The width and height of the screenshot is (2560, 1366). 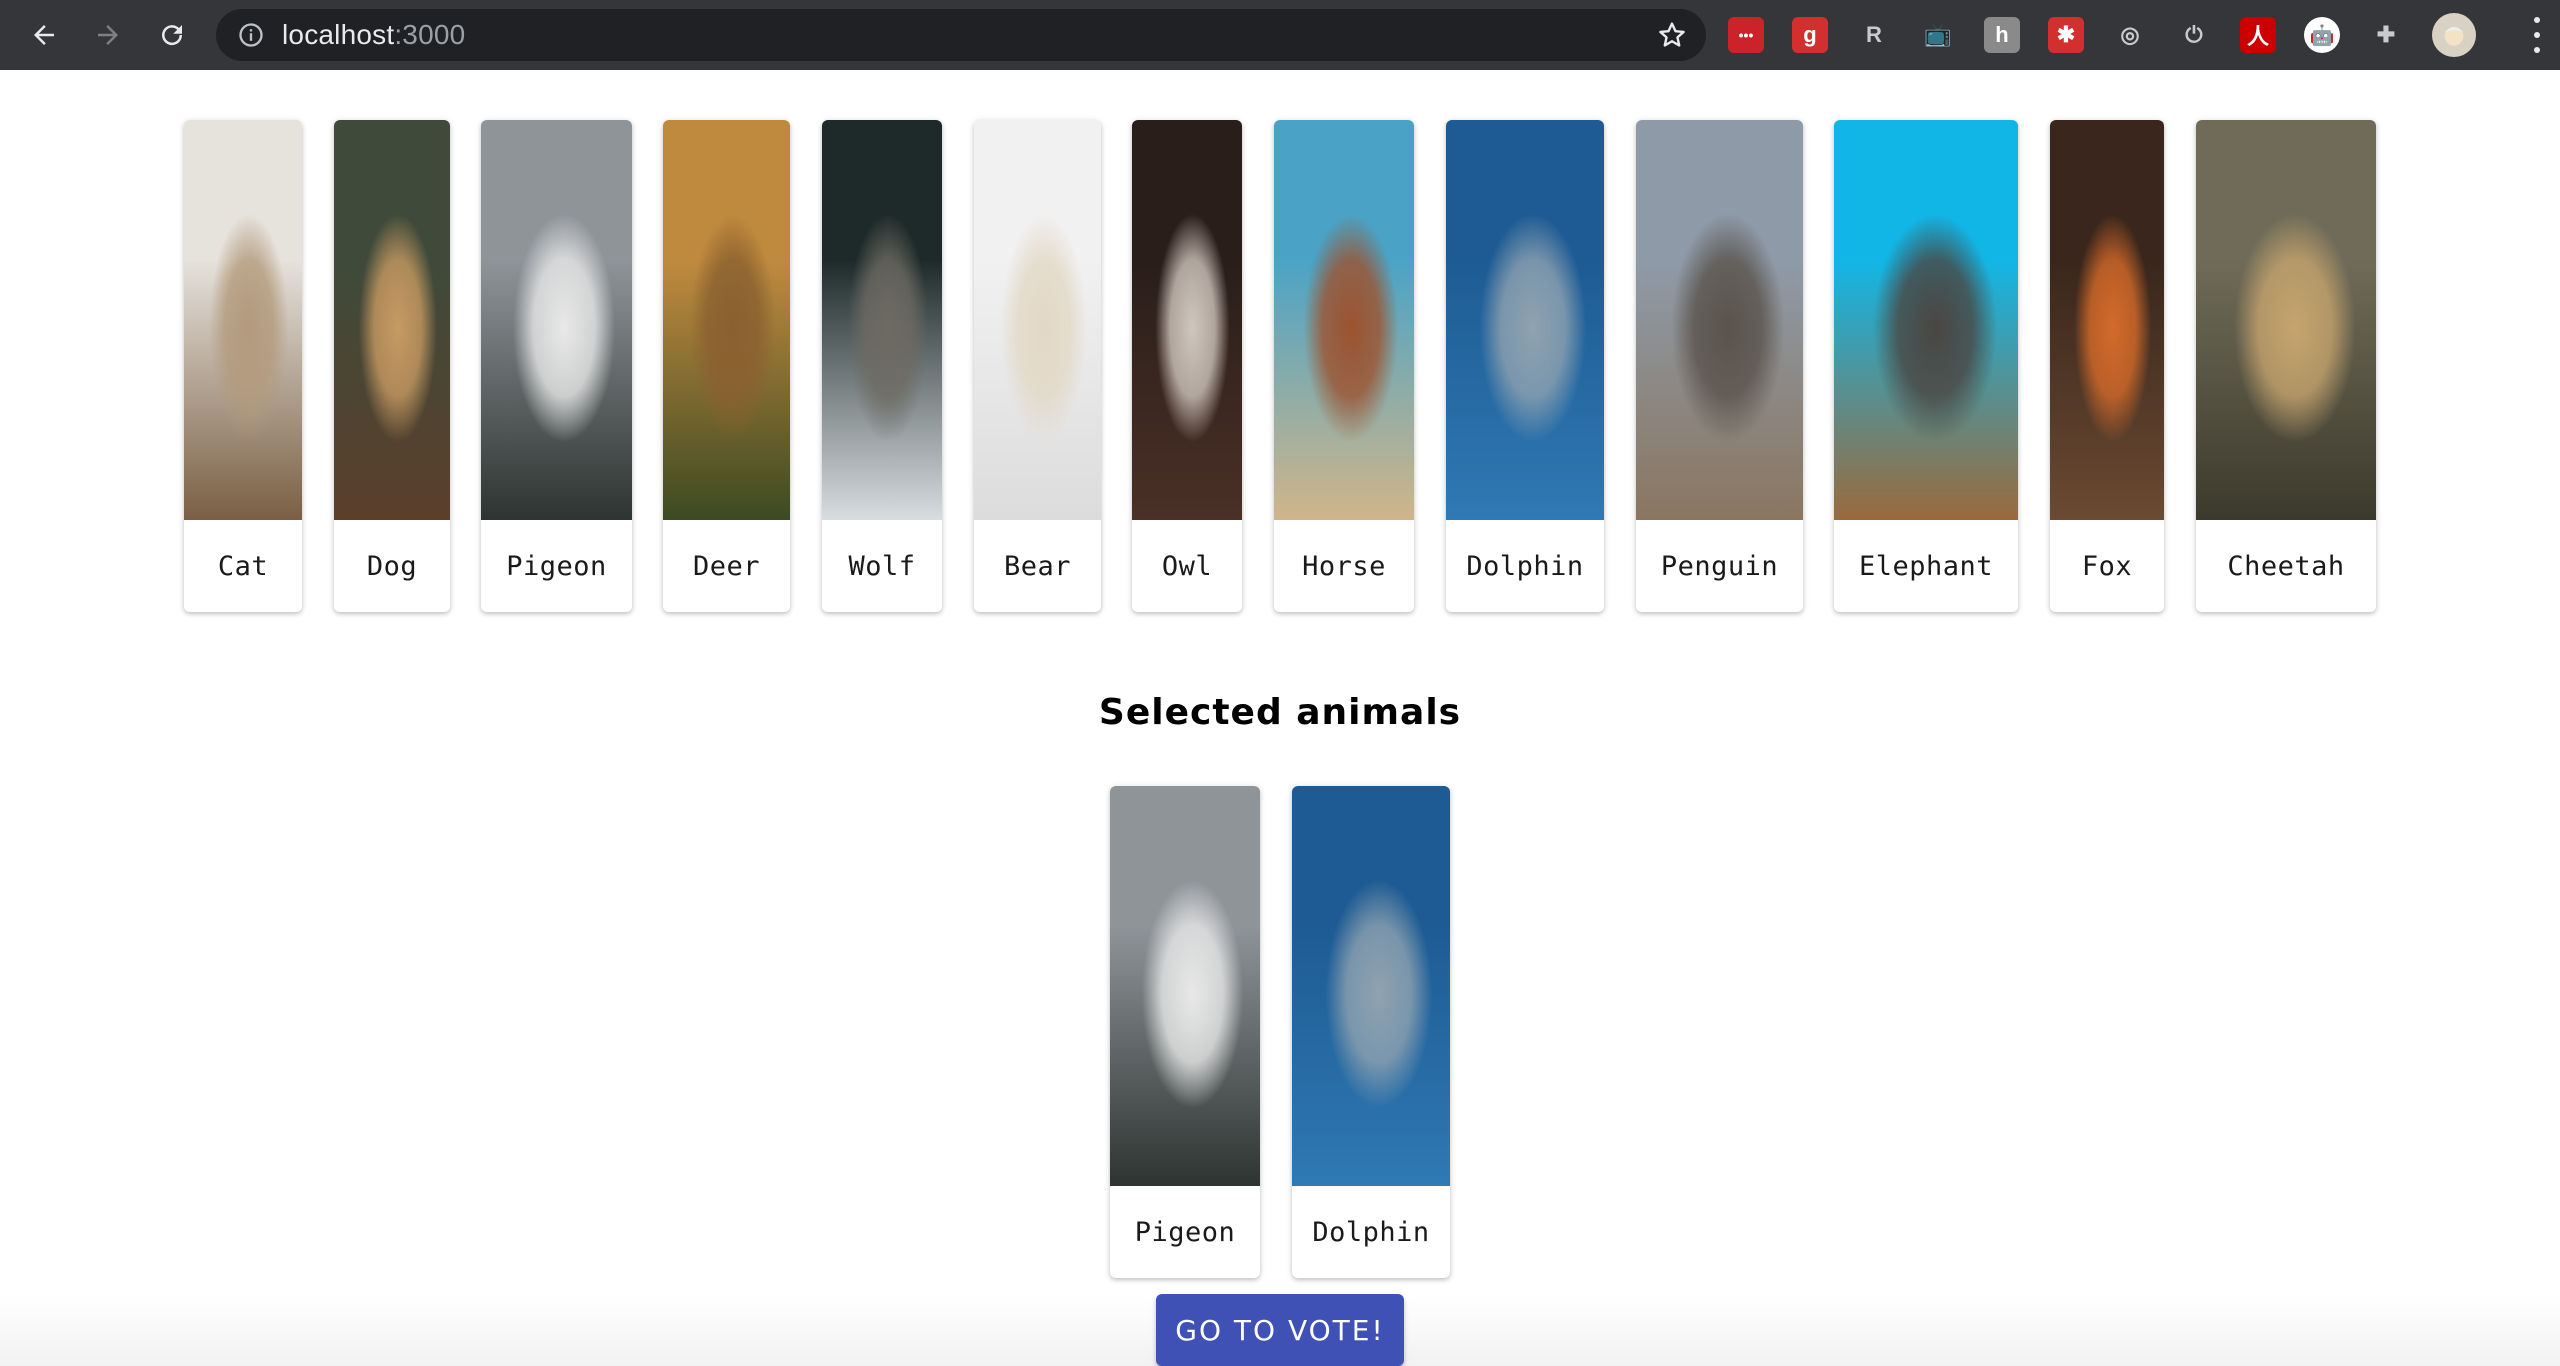 I want to click on robot-extension-icon: 🤖, so click(x=2322, y=35).